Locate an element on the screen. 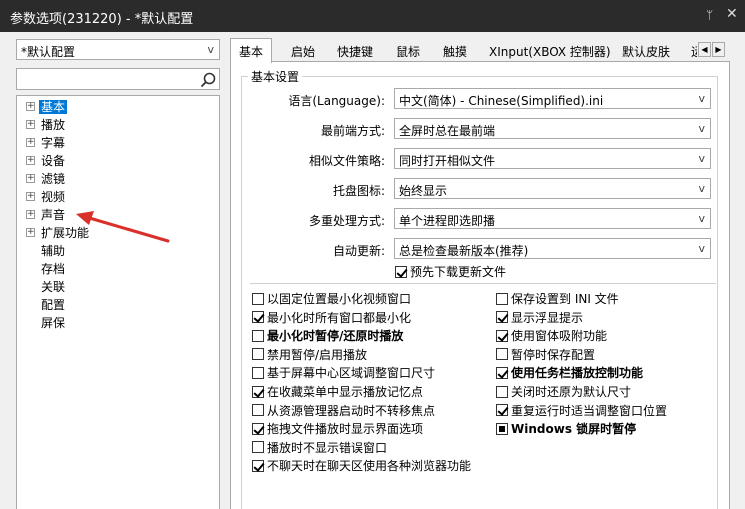 Image resolution: width=745 pixels, height=509 pixels. checkbox-label: 最小化时所有窗口都最小化 is located at coordinates (339, 317).